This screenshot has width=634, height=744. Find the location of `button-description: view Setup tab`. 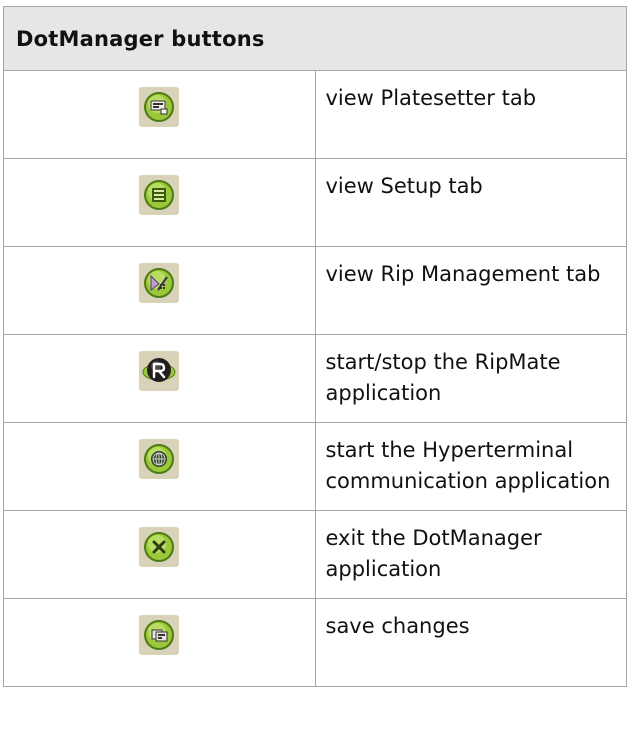

button-description: view Setup tab is located at coordinates (470, 202).